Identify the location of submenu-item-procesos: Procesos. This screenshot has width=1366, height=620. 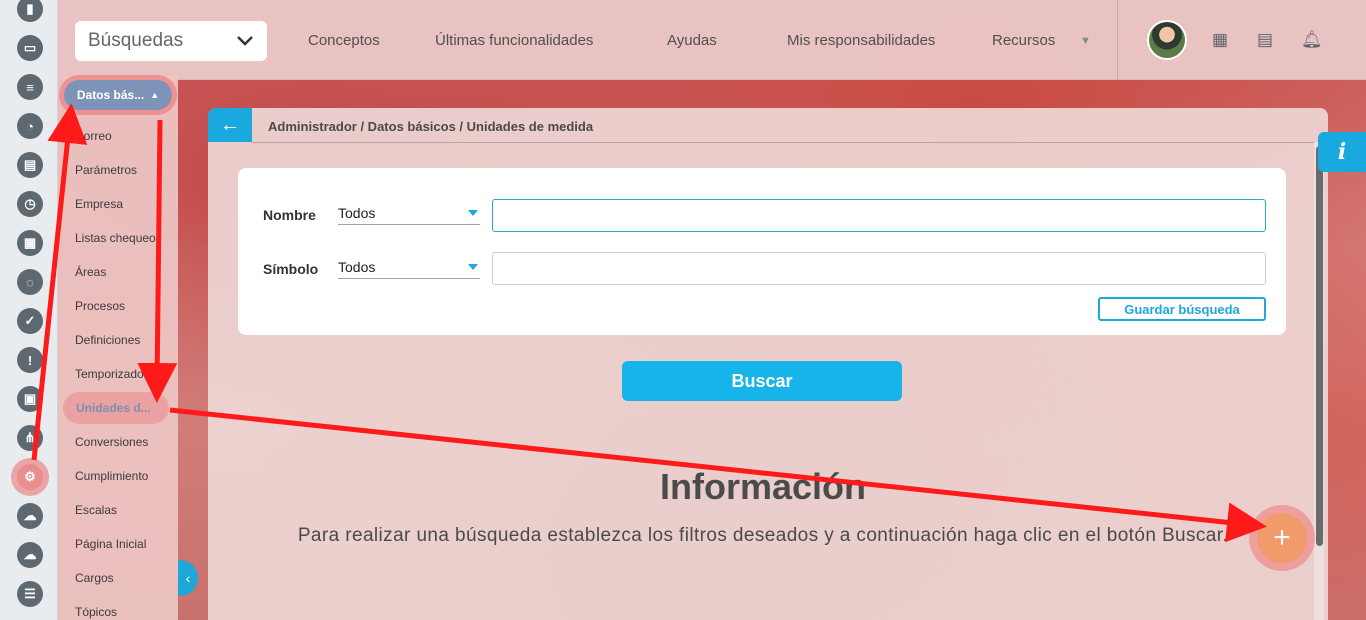
(121, 306).